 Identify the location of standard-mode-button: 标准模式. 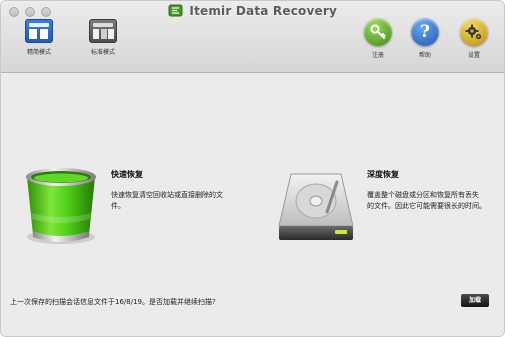
(103, 37).